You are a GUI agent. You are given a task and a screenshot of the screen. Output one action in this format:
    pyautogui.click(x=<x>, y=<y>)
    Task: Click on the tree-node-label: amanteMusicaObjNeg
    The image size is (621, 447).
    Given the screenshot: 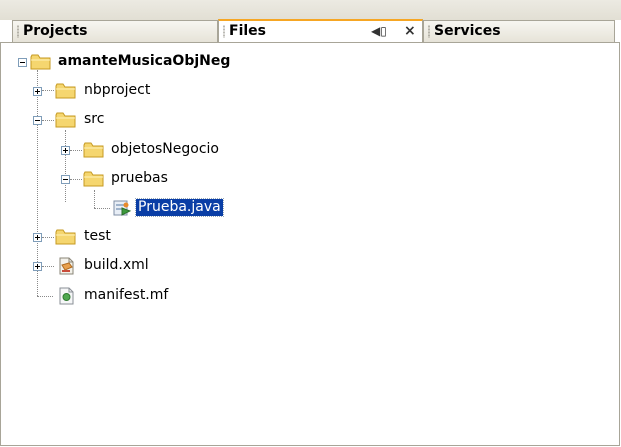 What is the action you would take?
    pyautogui.click(x=144, y=61)
    